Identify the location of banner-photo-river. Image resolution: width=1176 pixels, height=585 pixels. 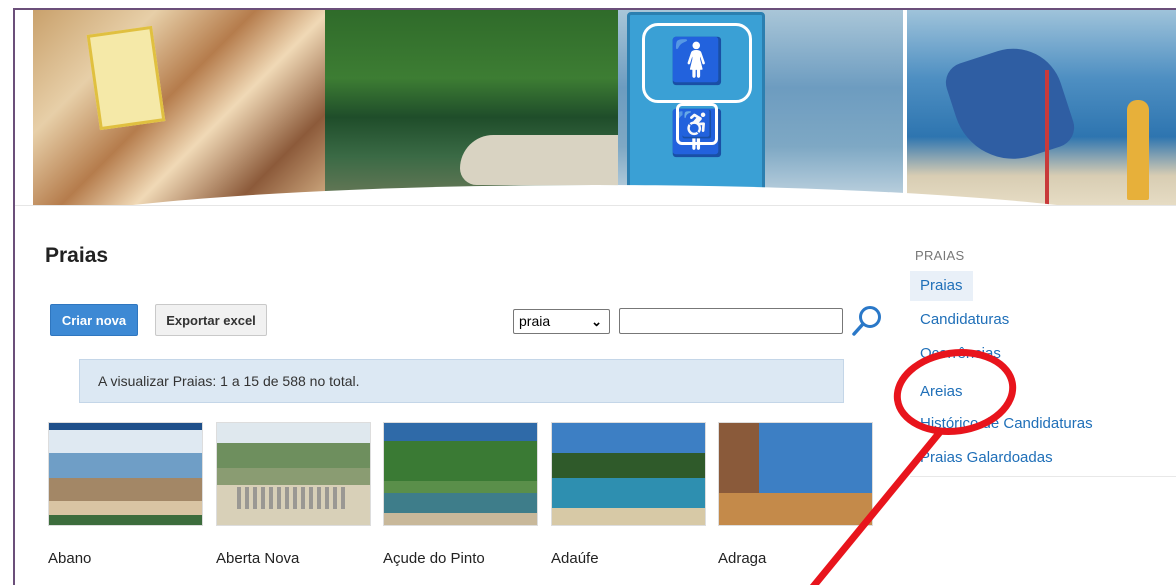
(472, 107).